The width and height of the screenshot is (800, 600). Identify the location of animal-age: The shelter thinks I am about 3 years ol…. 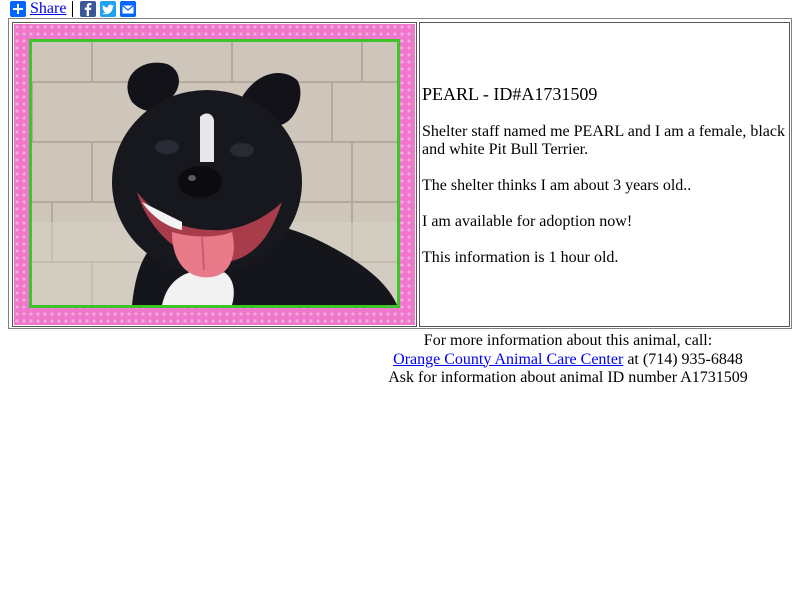
(557, 185).